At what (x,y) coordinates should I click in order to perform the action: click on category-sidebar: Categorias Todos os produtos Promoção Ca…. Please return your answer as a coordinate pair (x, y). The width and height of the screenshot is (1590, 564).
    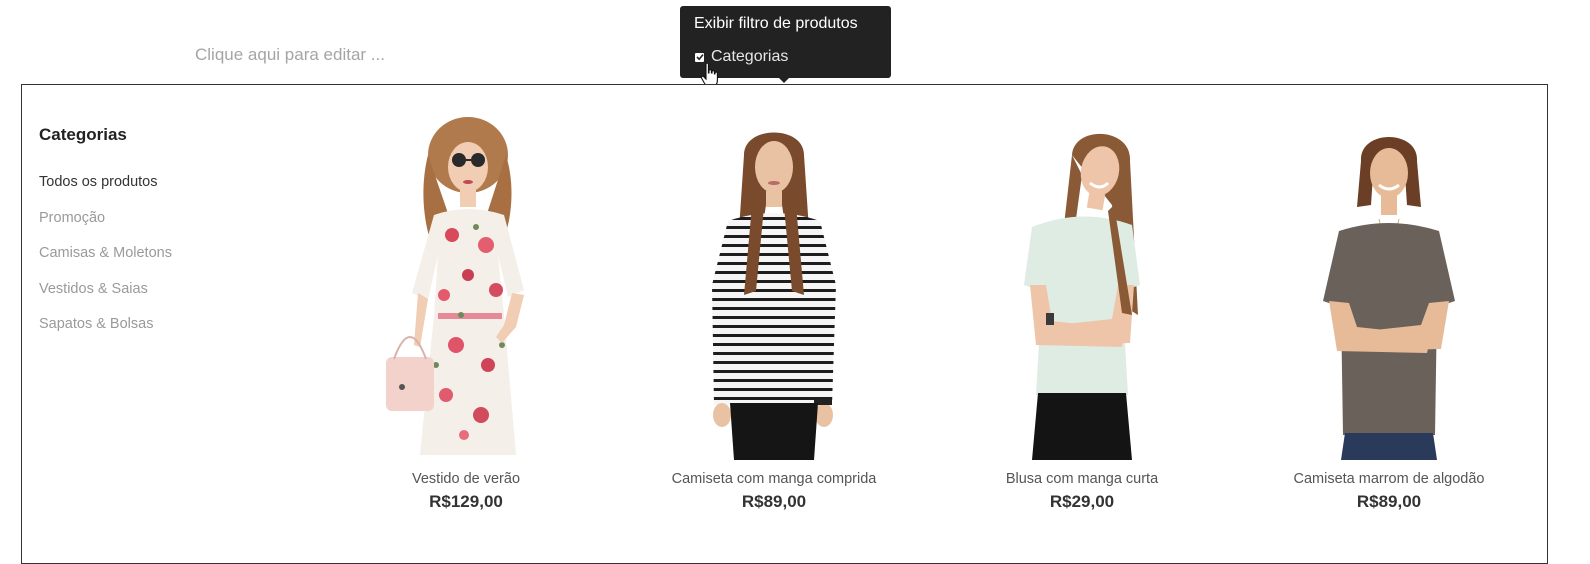
    Looking at the image, I should click on (105, 238).